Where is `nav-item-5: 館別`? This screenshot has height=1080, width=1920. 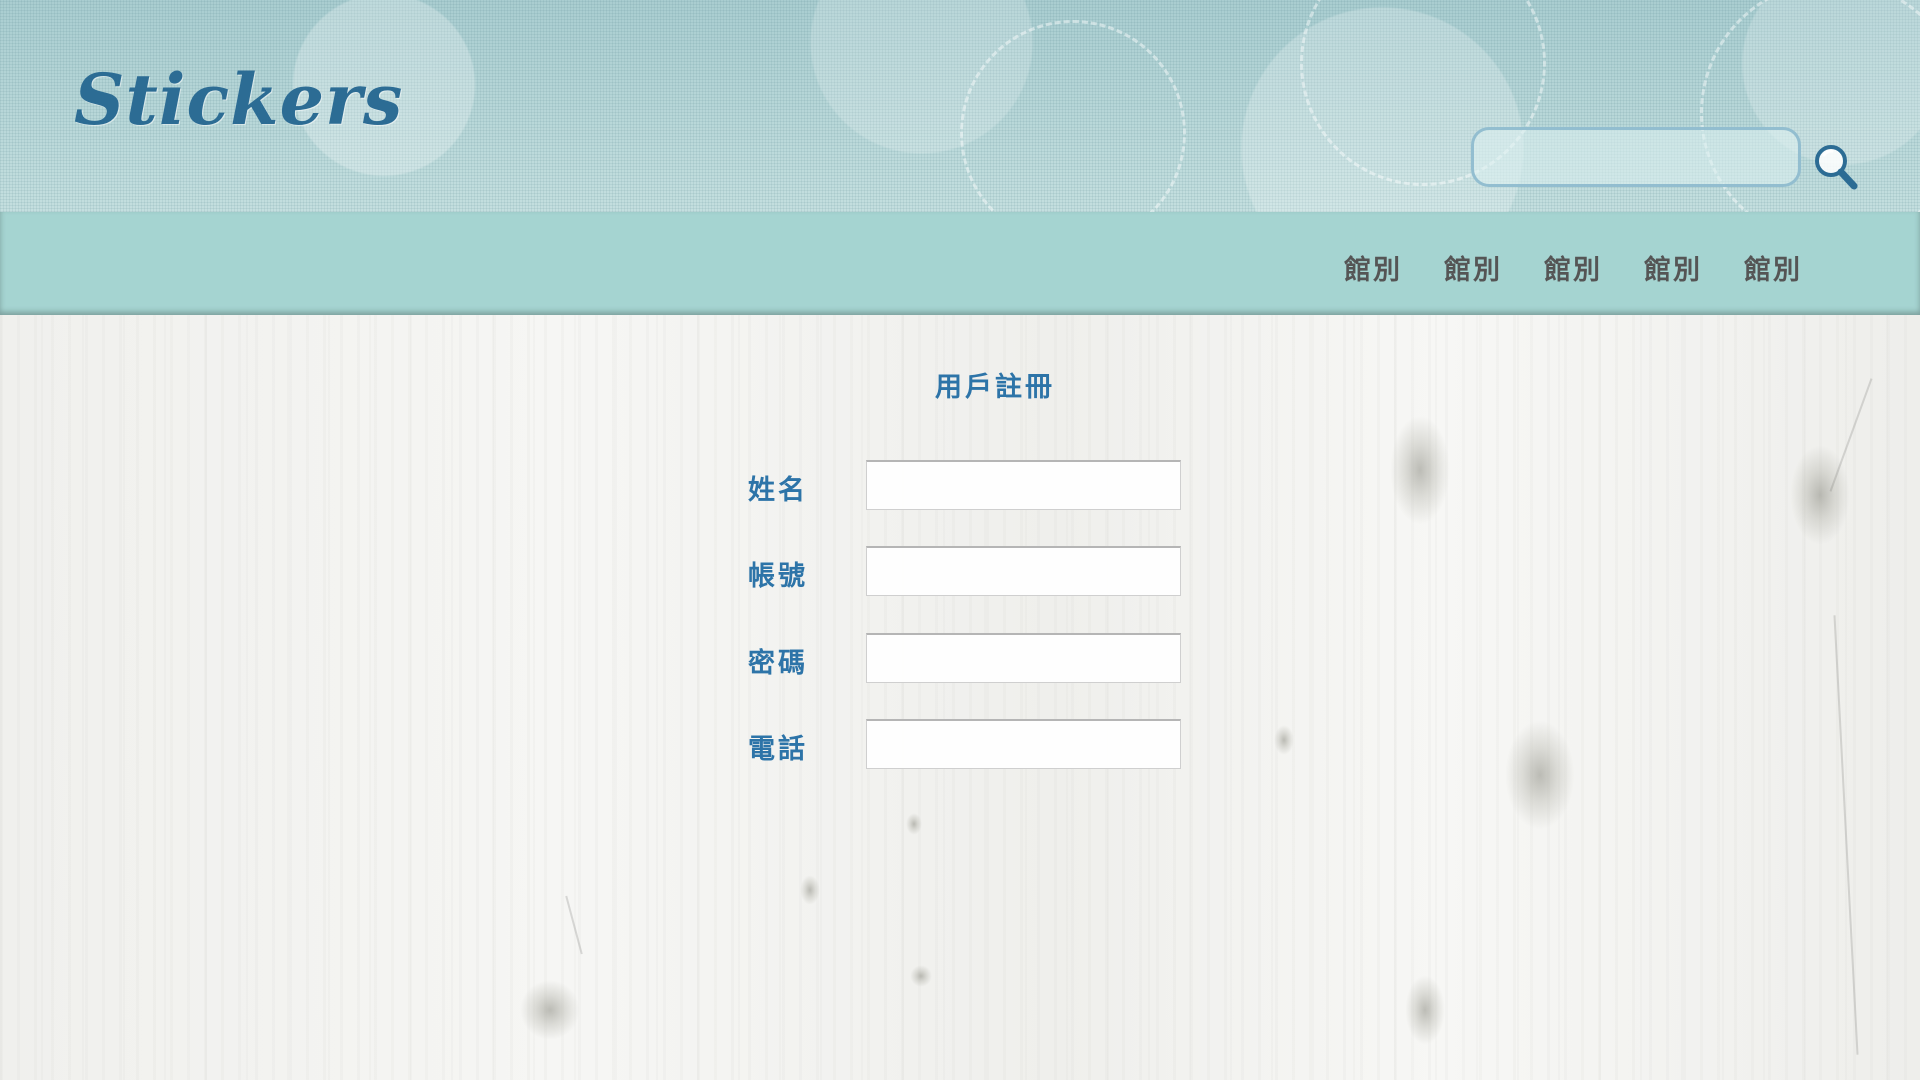
nav-item-5: 館別 is located at coordinates (1773, 267).